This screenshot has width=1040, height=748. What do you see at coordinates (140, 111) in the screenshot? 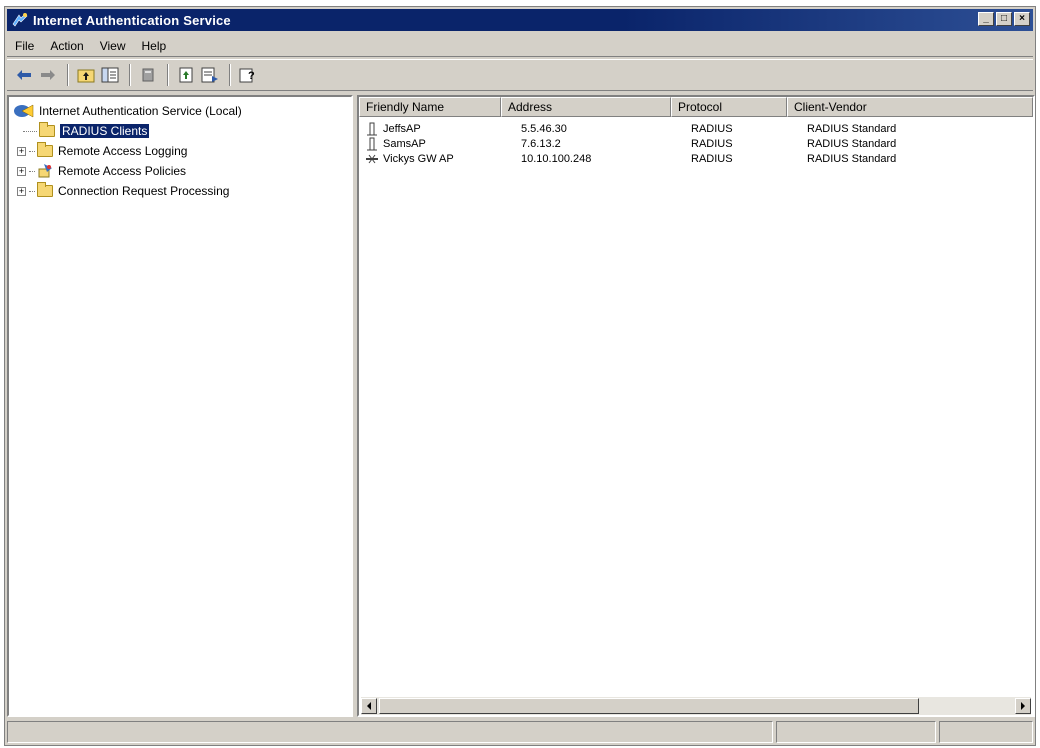
I see `tree-root-label: Internet Authentication Service (Local)` at bounding box center [140, 111].